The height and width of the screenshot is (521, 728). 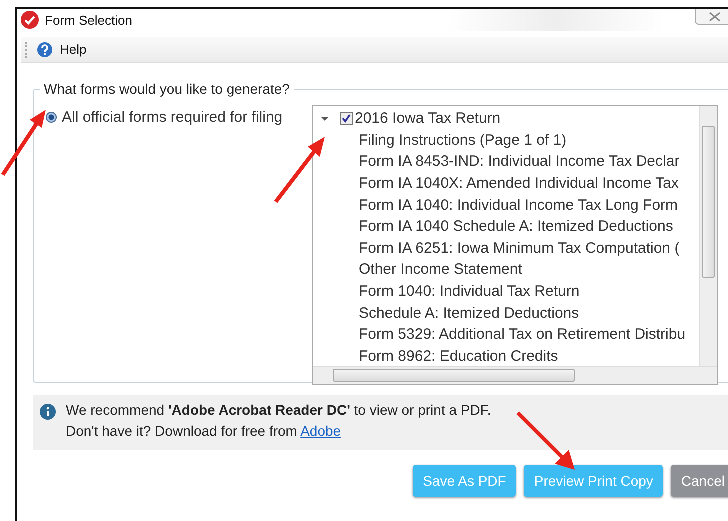 What do you see at coordinates (321, 431) in the screenshot?
I see `adobe-link: Adobe` at bounding box center [321, 431].